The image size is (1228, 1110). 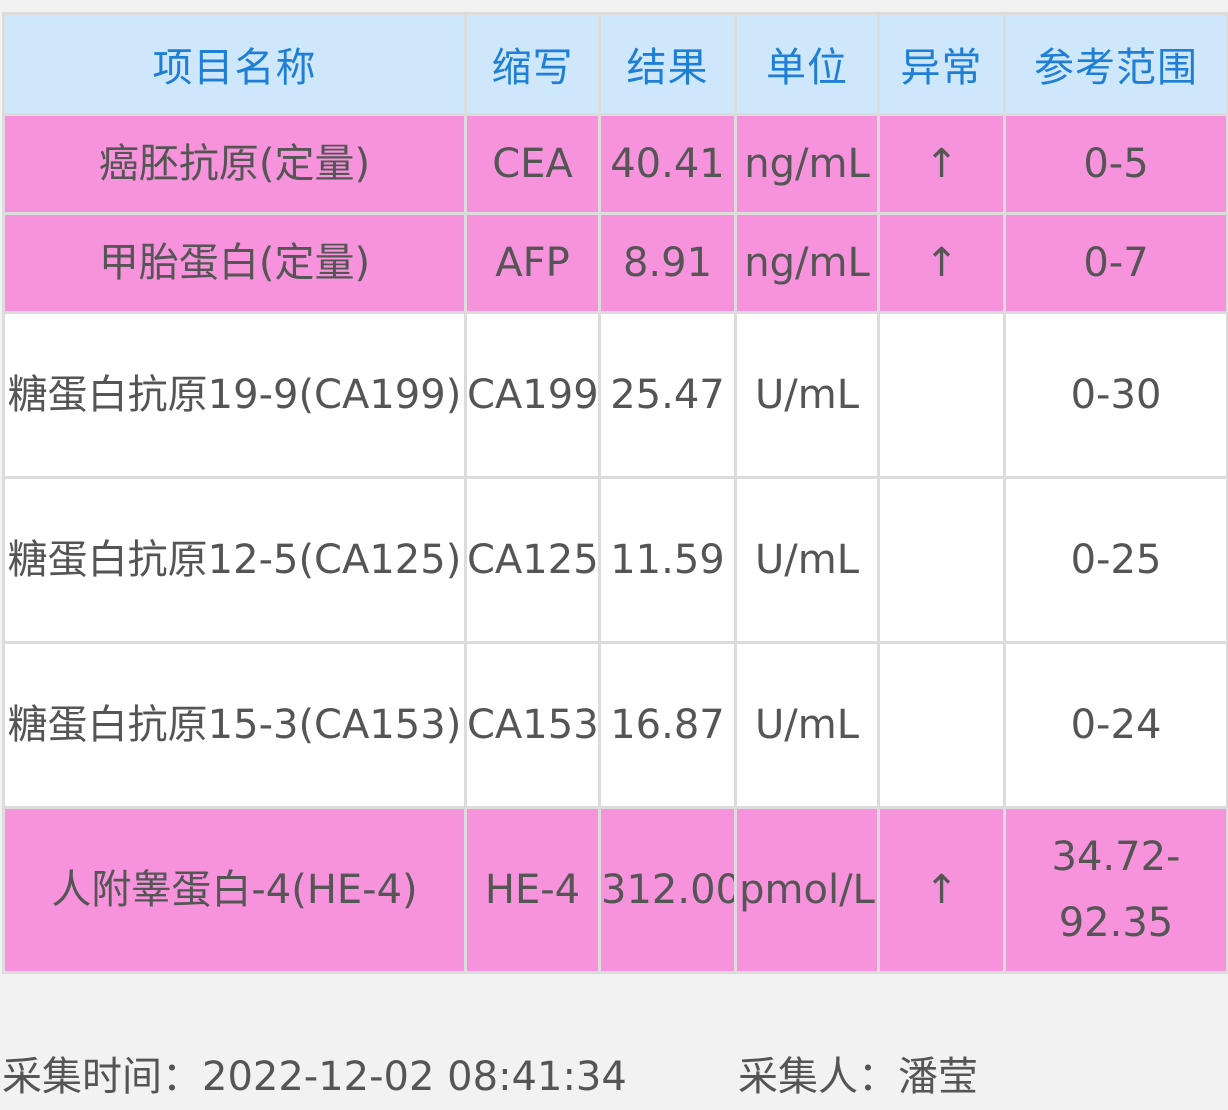 What do you see at coordinates (532, 725) in the screenshot?
I see `row-abbr: CA153` at bounding box center [532, 725].